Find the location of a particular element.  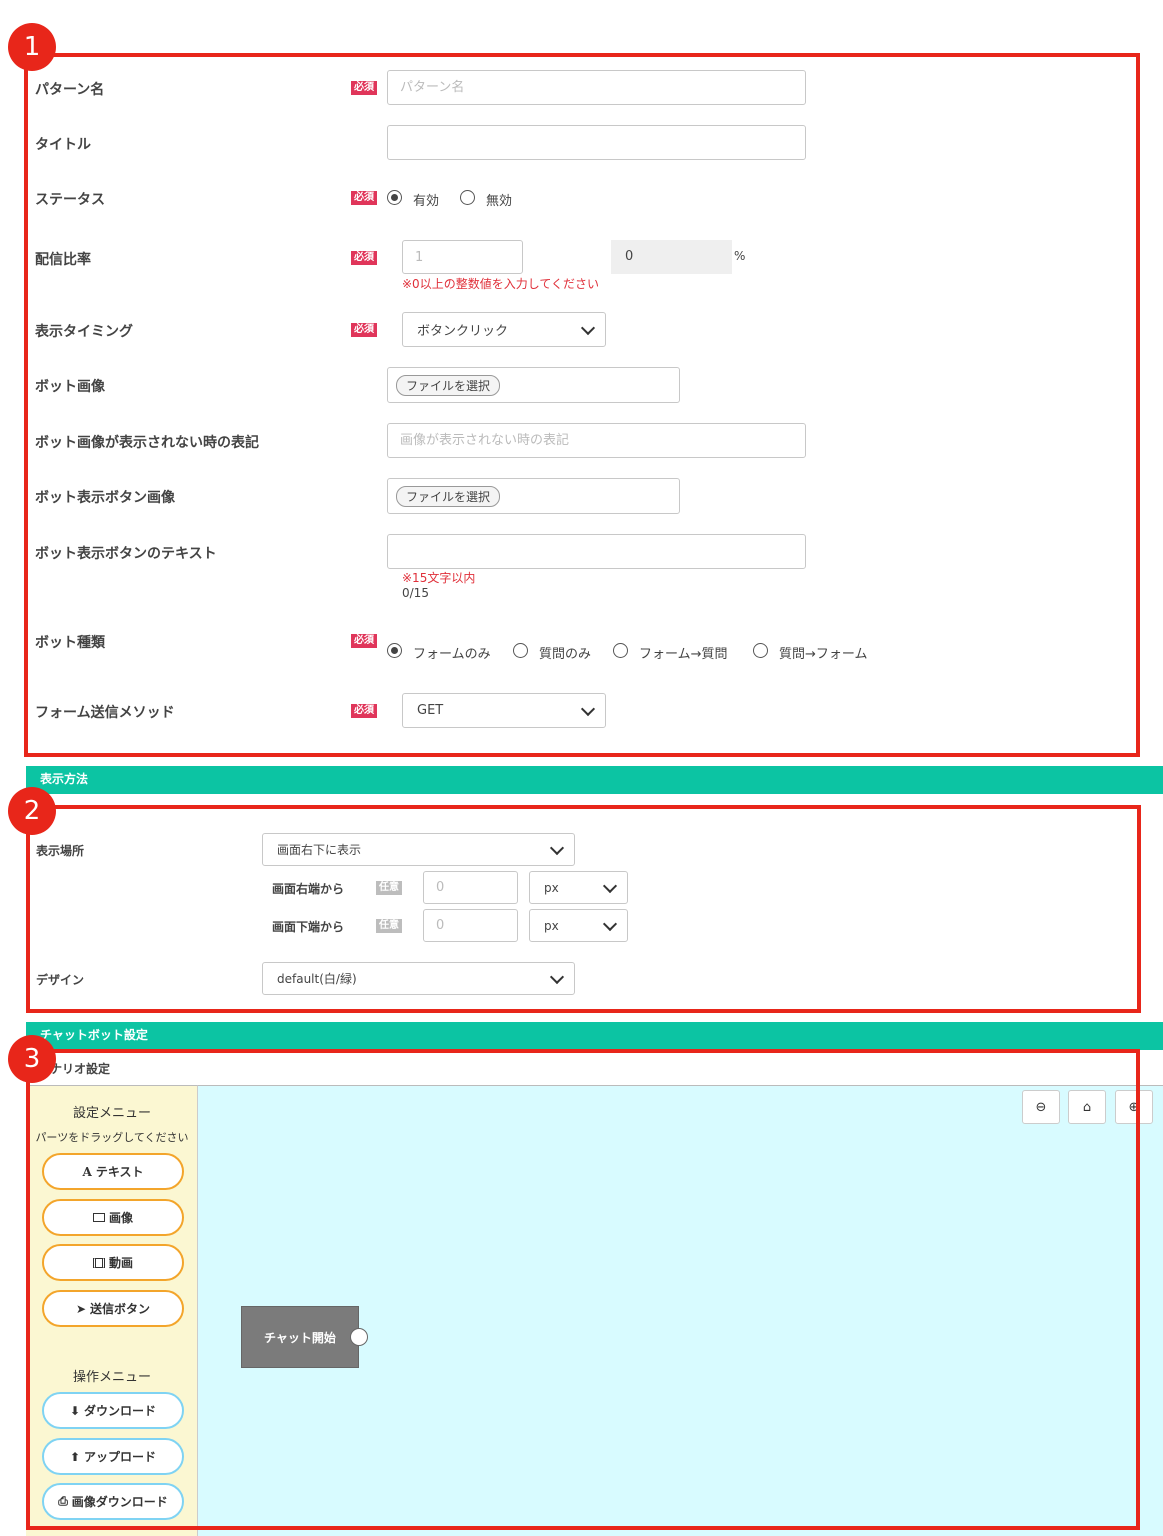

from-bottom-input is located at coordinates (470, 925).